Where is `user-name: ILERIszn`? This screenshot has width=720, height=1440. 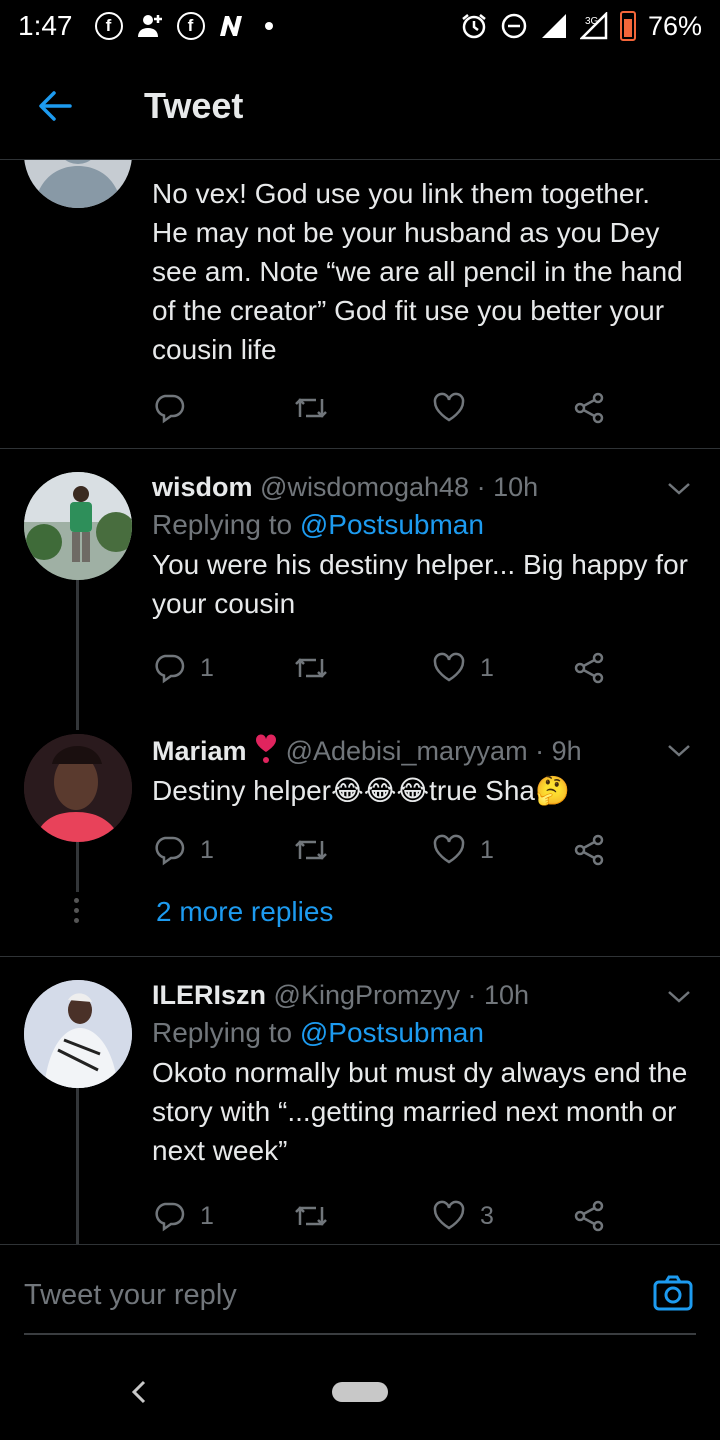
user-name: ILERIszn is located at coordinates (209, 995).